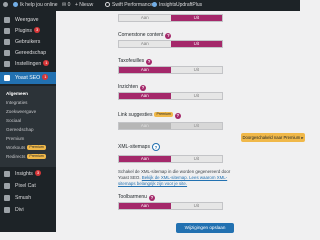  Describe the element at coordinates (7, 210) in the screenshot. I see `divi-icon` at that location.